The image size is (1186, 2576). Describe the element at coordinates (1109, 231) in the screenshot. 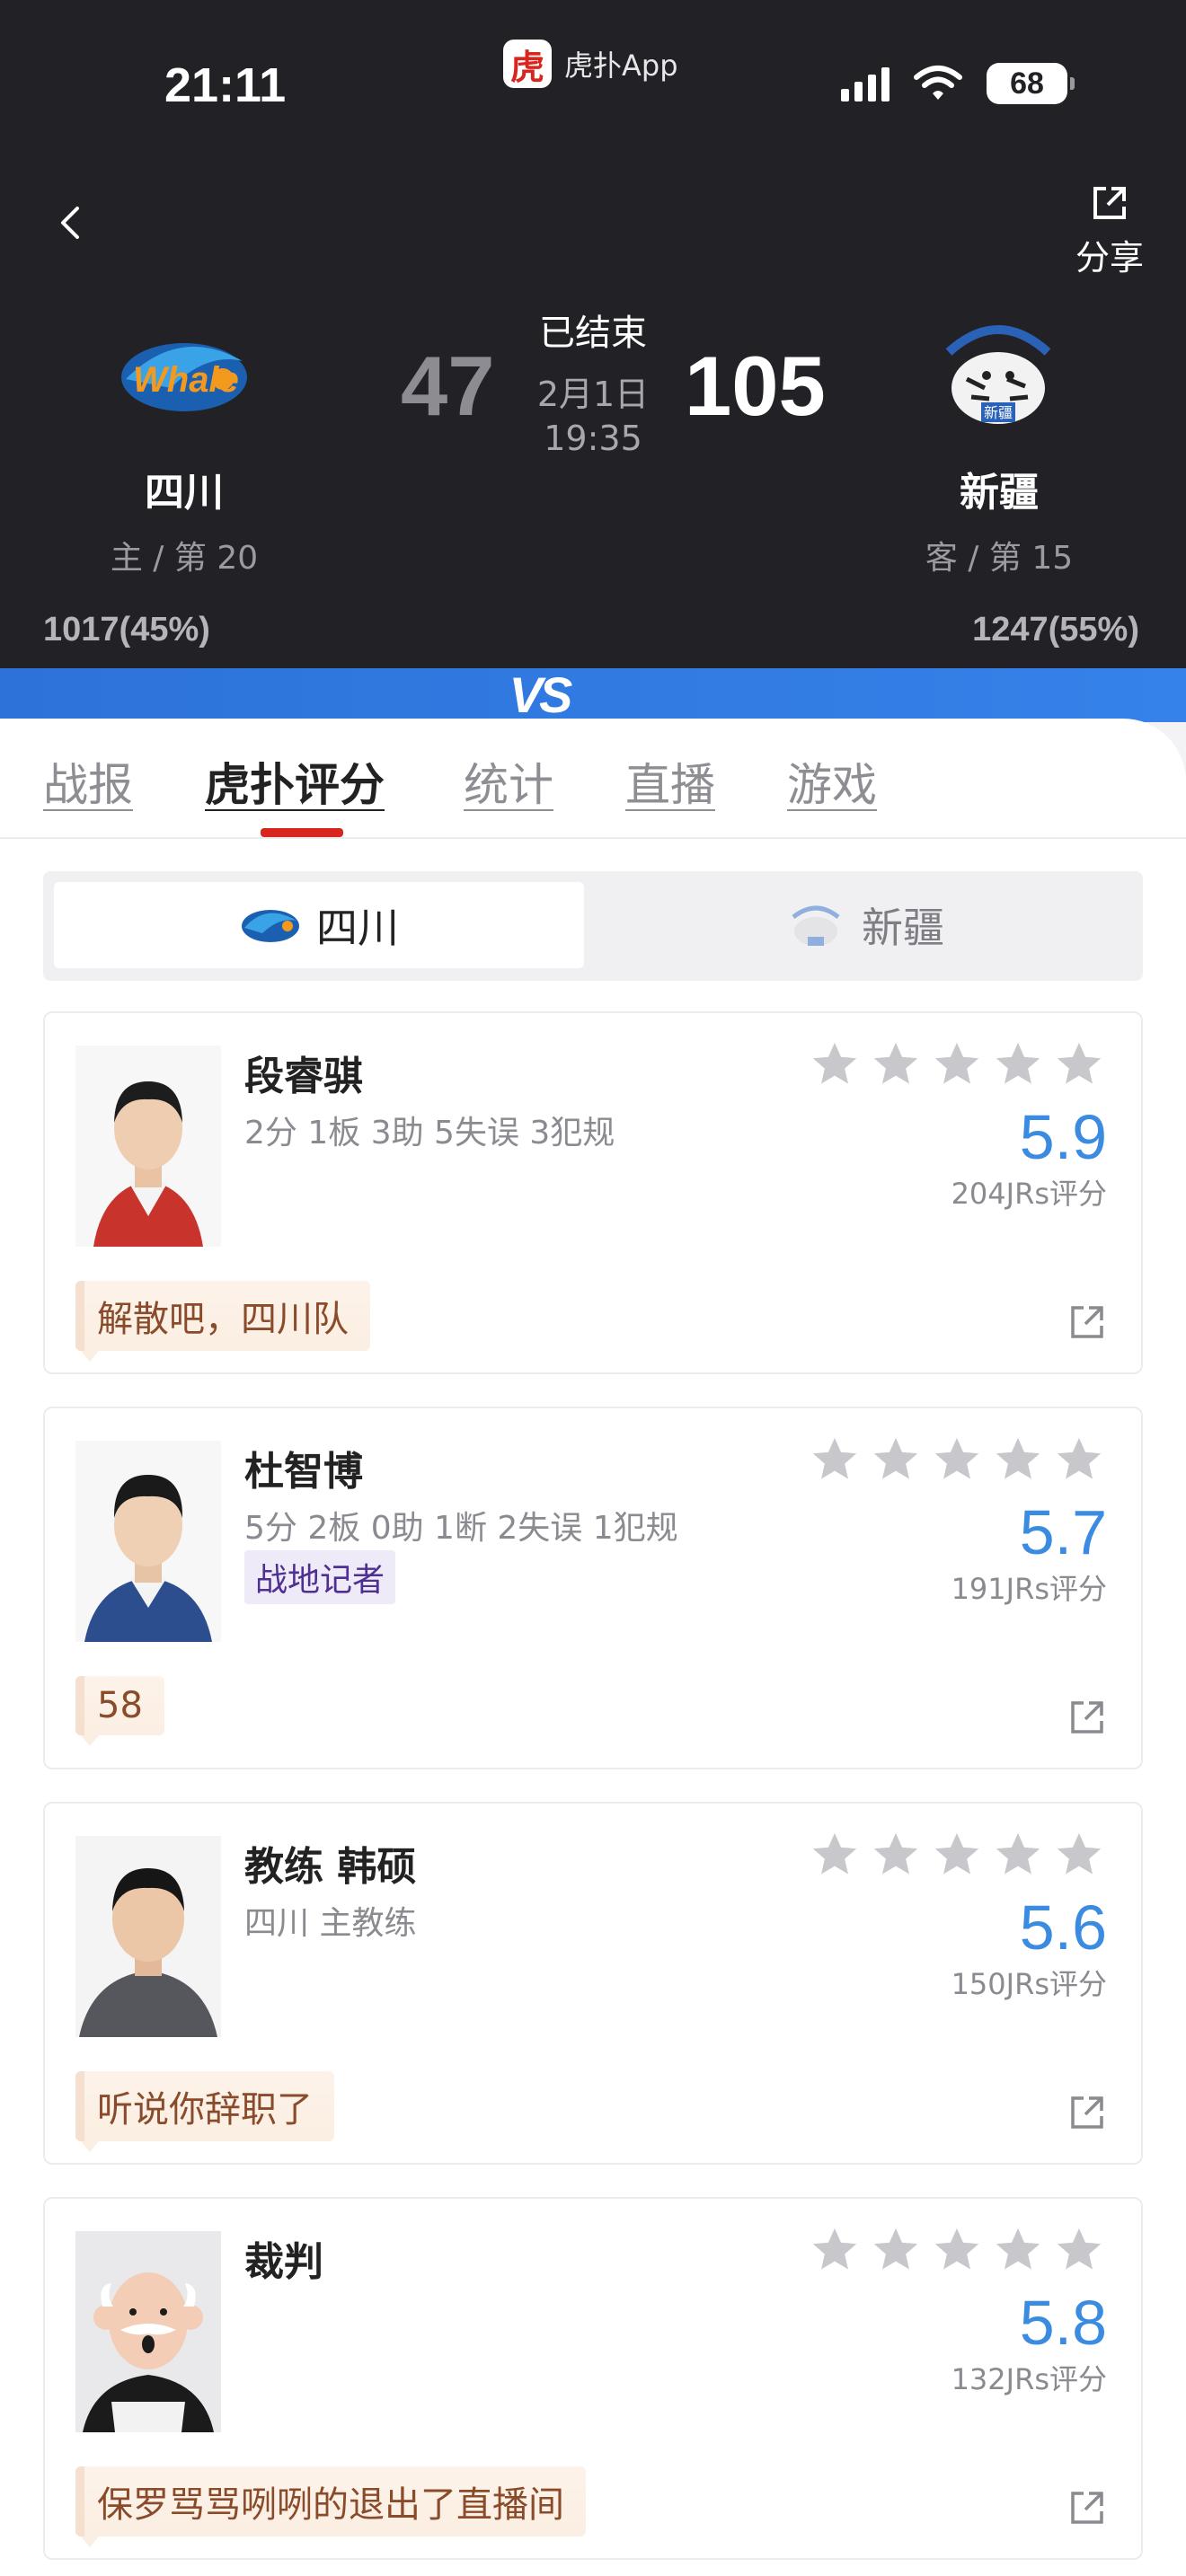

I see `share-button: 分享` at that location.